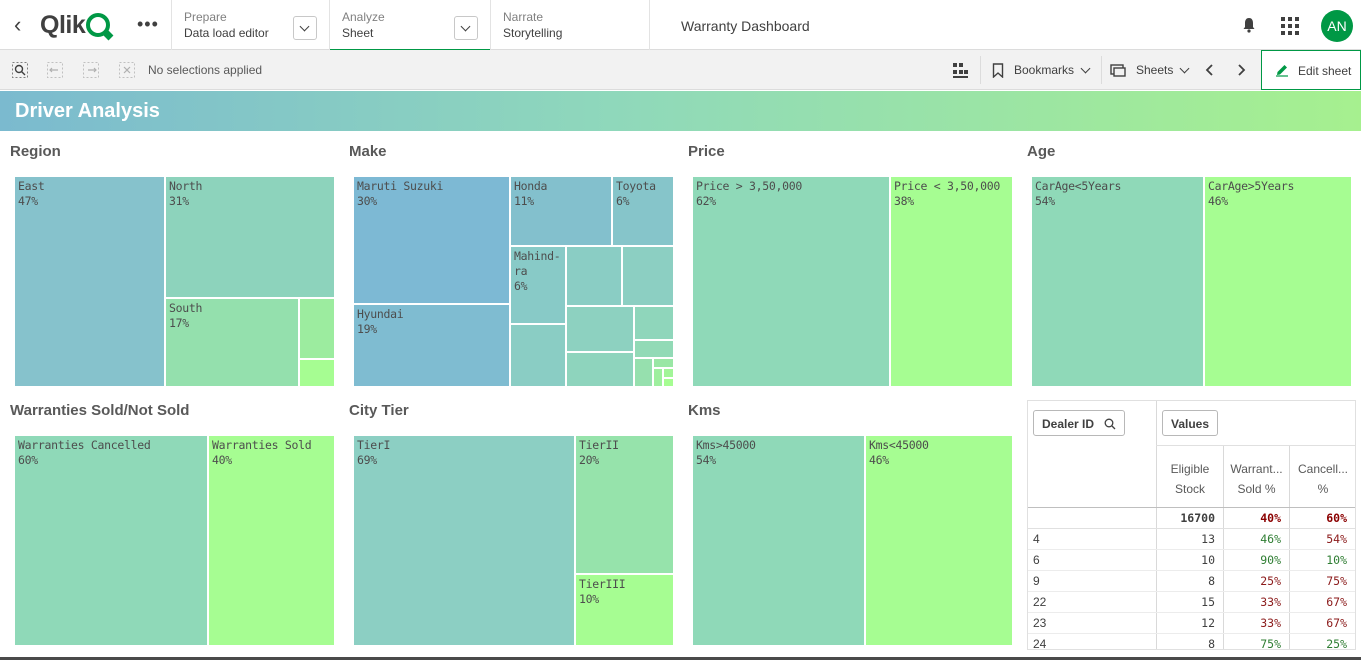  Describe the element at coordinates (1336, 581) in the screenshot. I see `cancel-pct-cell: 75%` at that location.